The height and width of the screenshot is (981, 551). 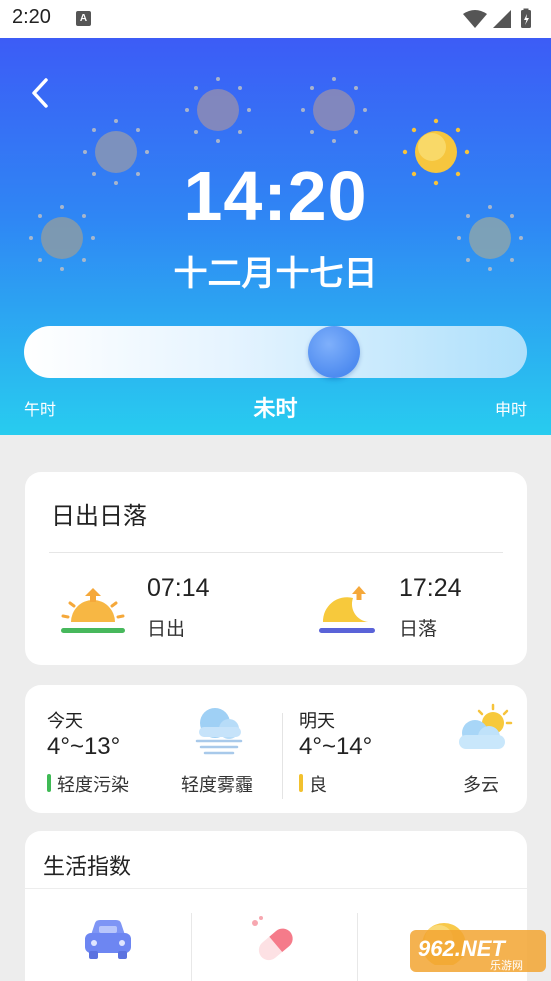 I want to click on slider-next-label: 申时, so click(x=510, y=409).